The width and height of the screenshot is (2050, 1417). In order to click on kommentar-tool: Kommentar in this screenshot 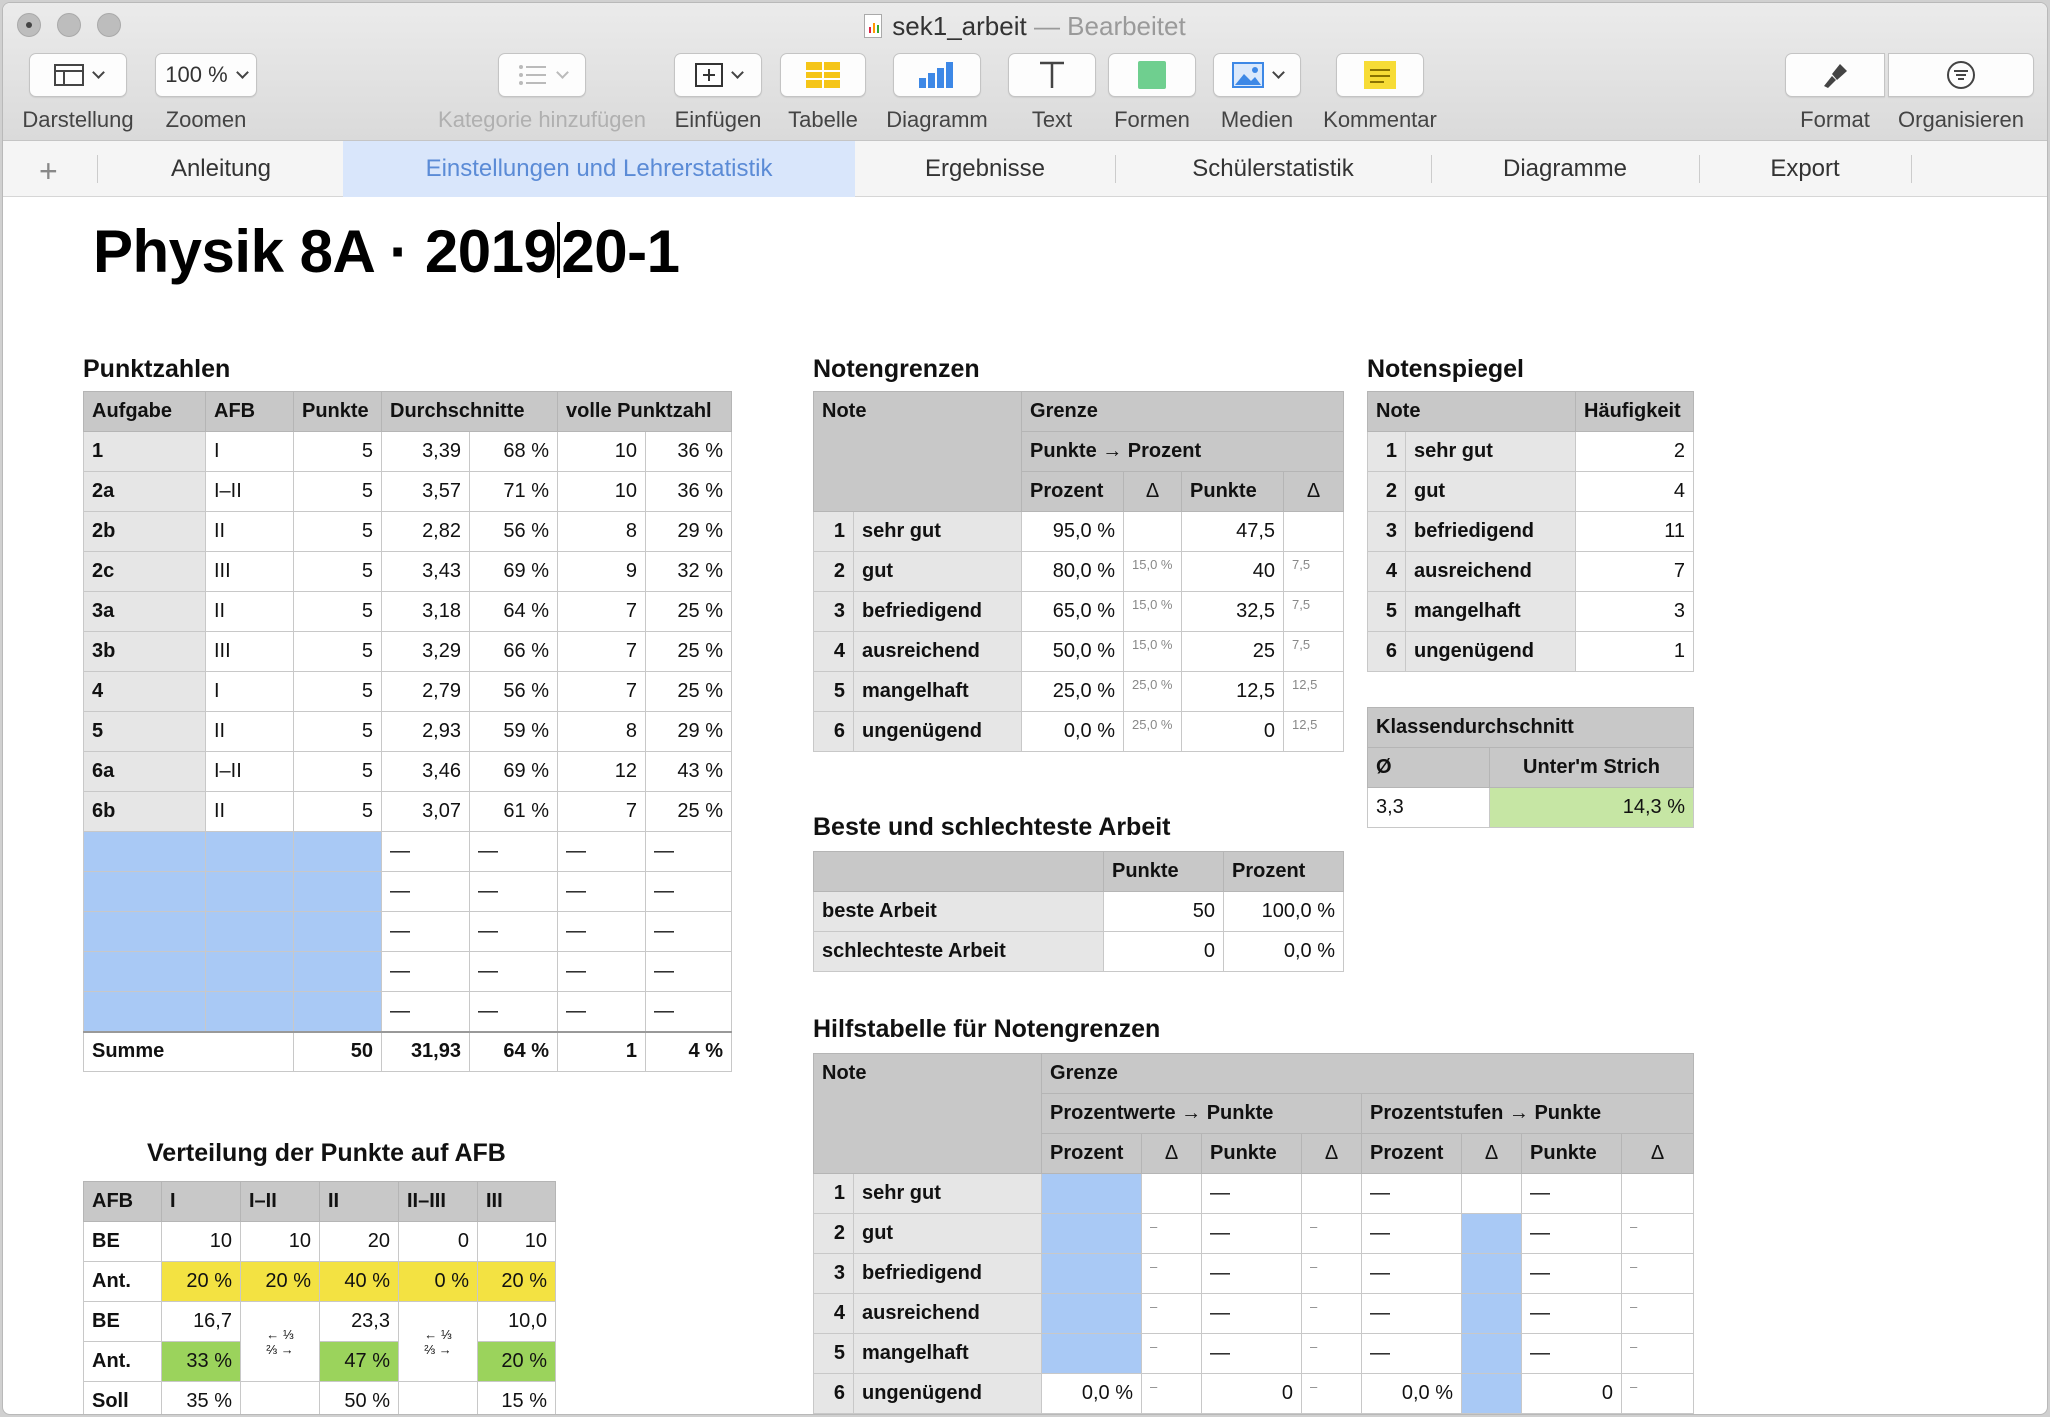, I will do `click(1380, 93)`.